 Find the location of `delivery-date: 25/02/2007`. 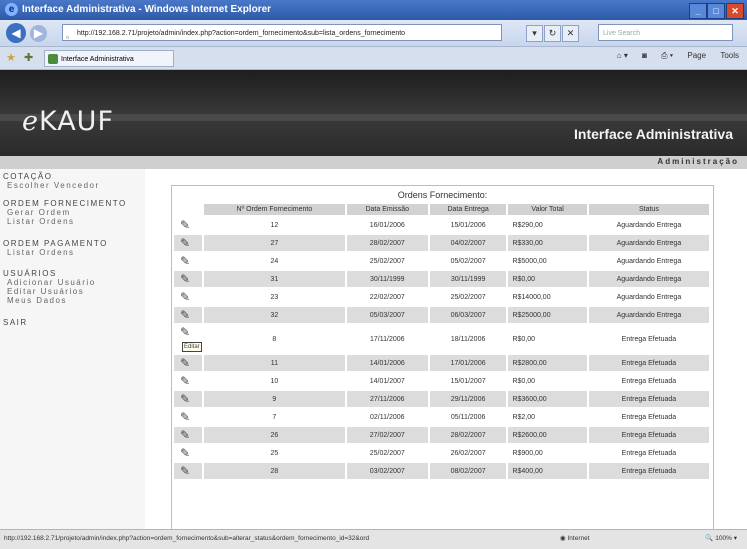

delivery-date: 25/02/2007 is located at coordinates (468, 297).